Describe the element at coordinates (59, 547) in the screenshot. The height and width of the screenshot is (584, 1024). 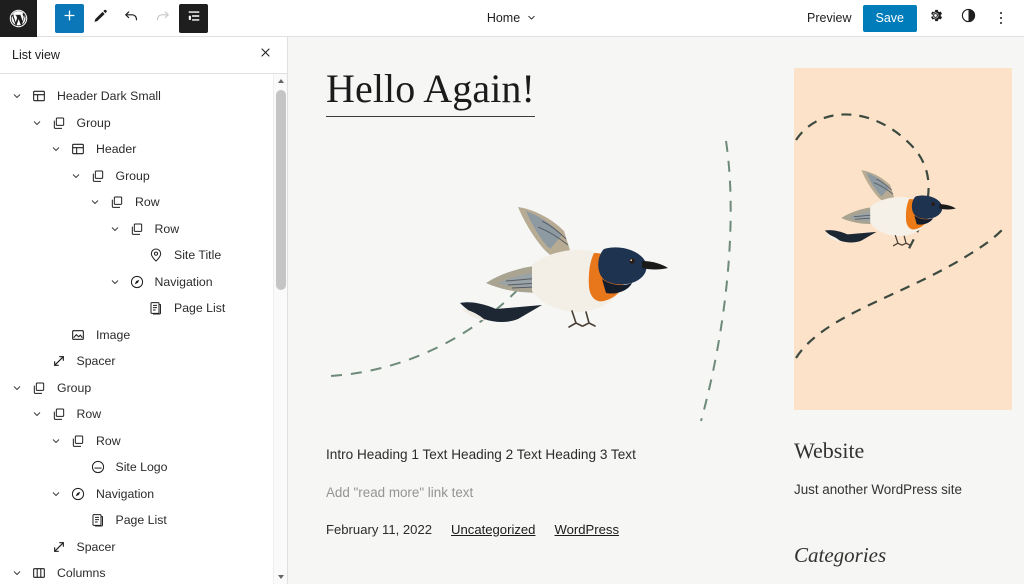
I see `spacer-icon` at that location.